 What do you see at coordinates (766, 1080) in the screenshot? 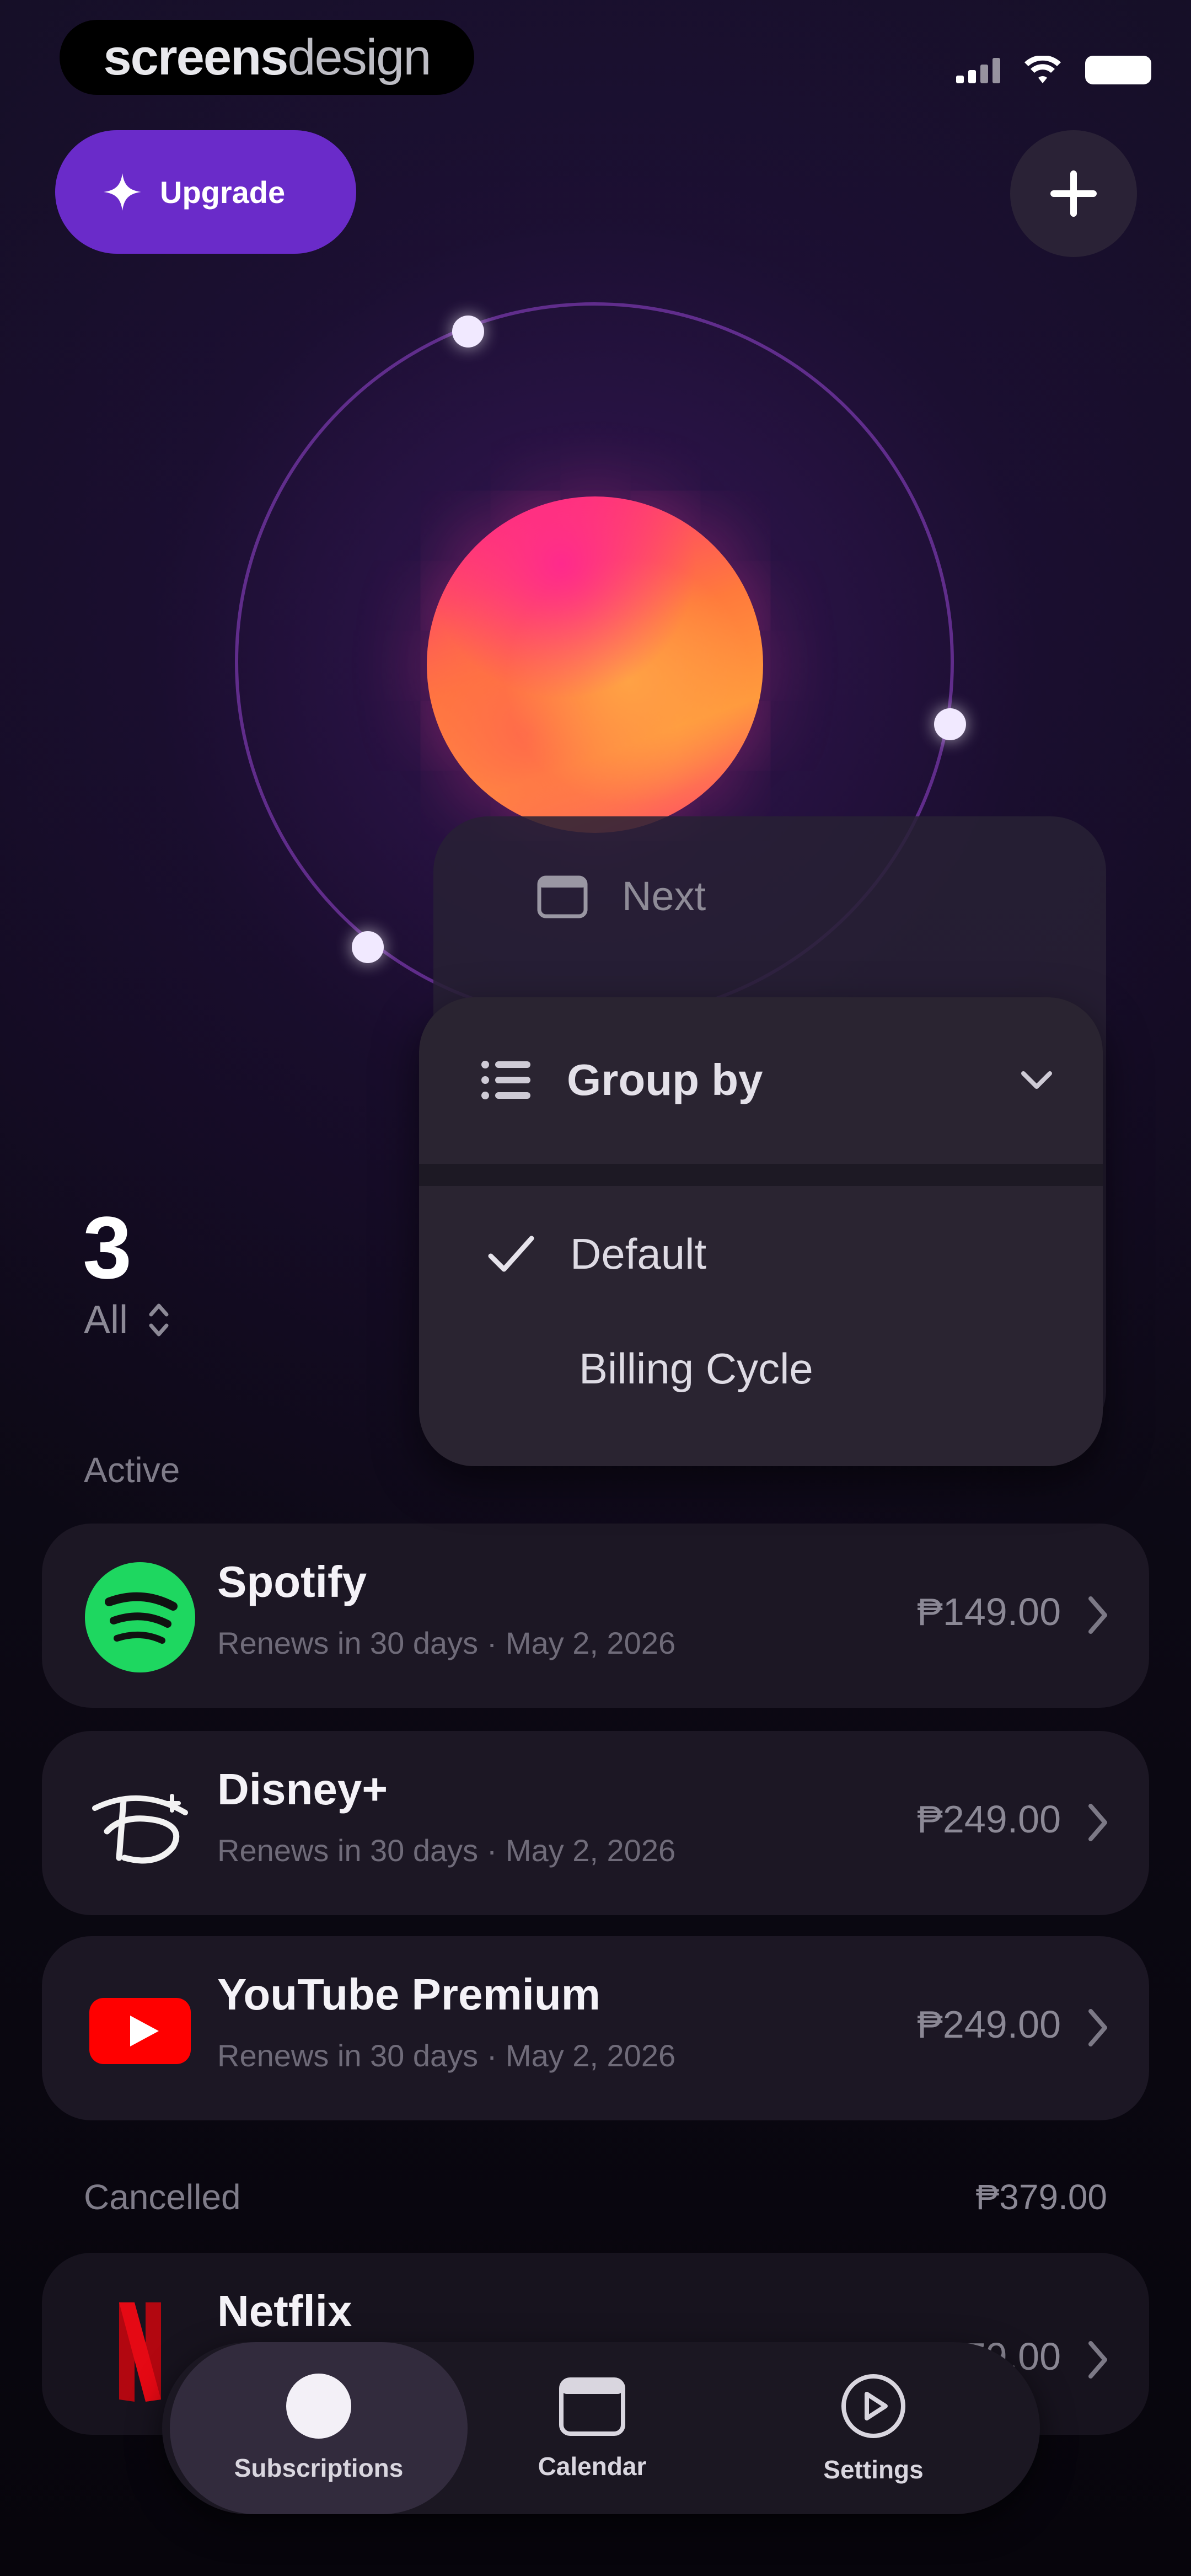
I see `group-by-header: Group by` at bounding box center [766, 1080].